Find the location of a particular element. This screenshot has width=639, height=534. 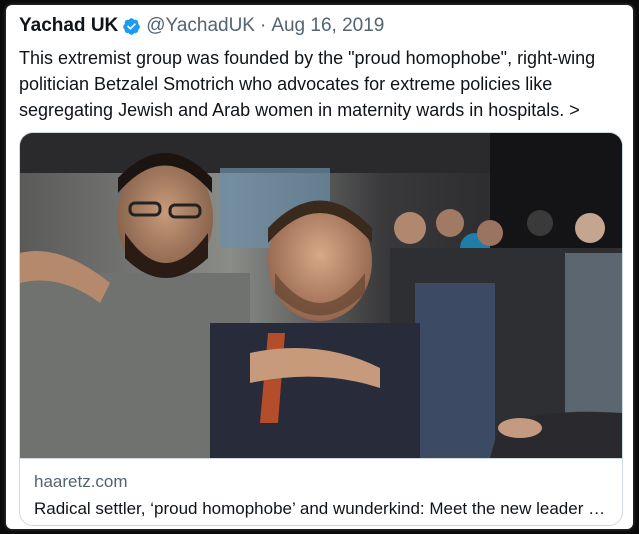

author-handle: @YachadUK is located at coordinates (200, 26).